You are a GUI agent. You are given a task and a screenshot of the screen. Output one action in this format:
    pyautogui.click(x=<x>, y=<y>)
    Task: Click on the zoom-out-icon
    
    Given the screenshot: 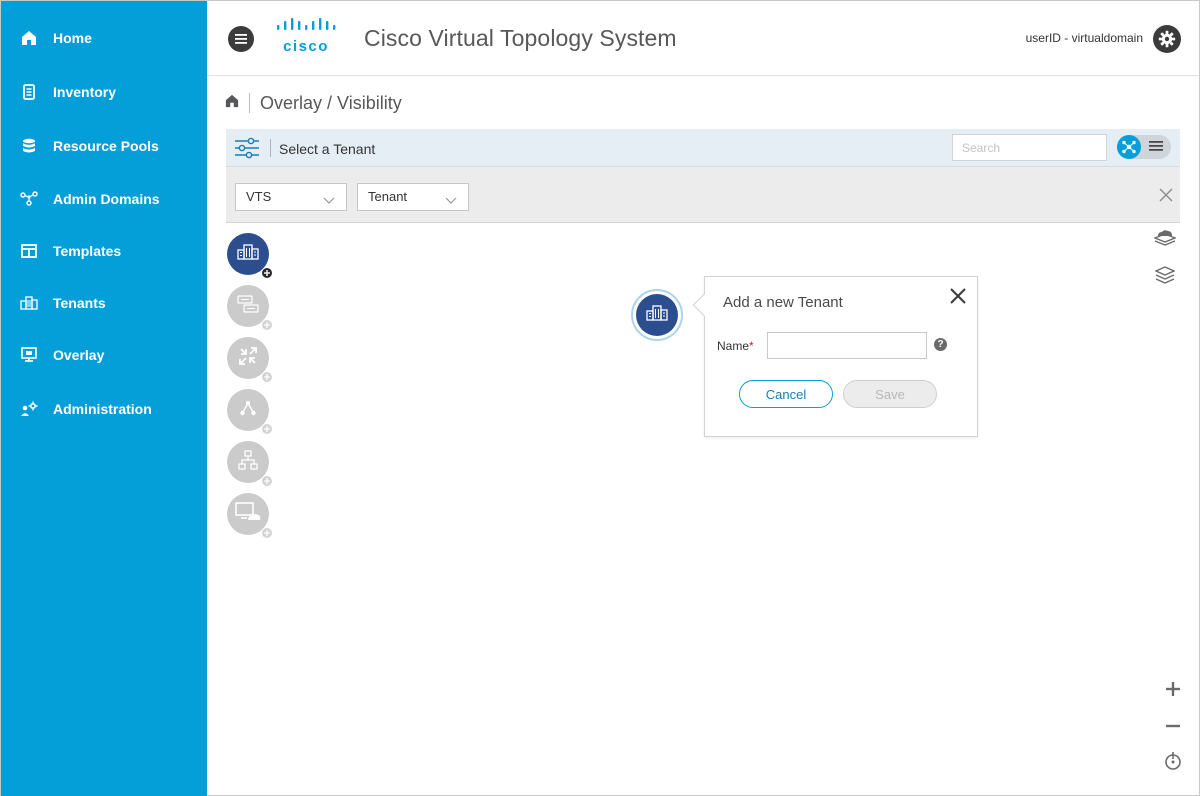 What is the action you would take?
    pyautogui.click(x=1173, y=726)
    